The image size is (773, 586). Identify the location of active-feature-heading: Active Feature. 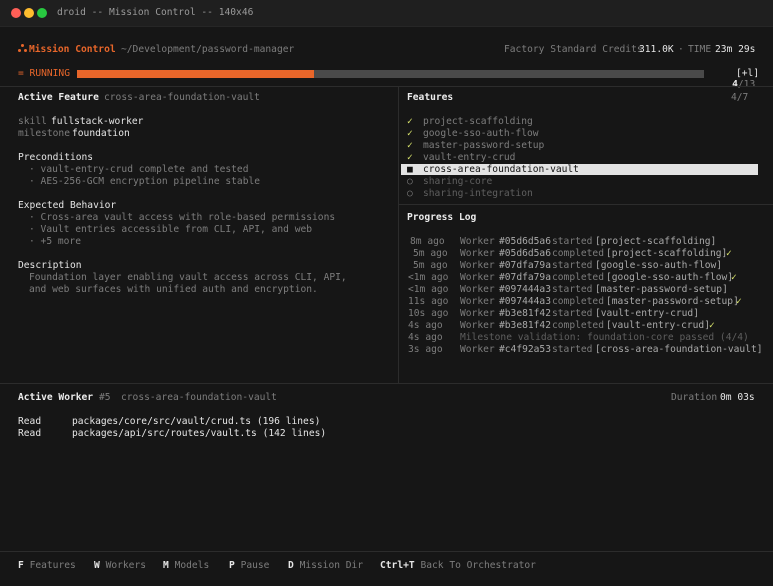
(58, 97).